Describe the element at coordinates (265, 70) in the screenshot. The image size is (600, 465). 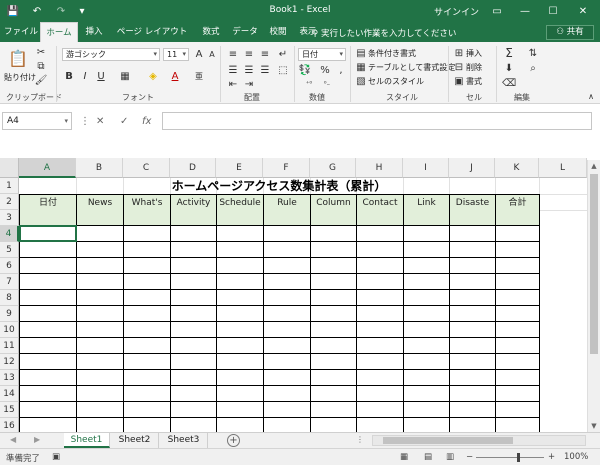
I see `align-right-icon: ☰` at that location.